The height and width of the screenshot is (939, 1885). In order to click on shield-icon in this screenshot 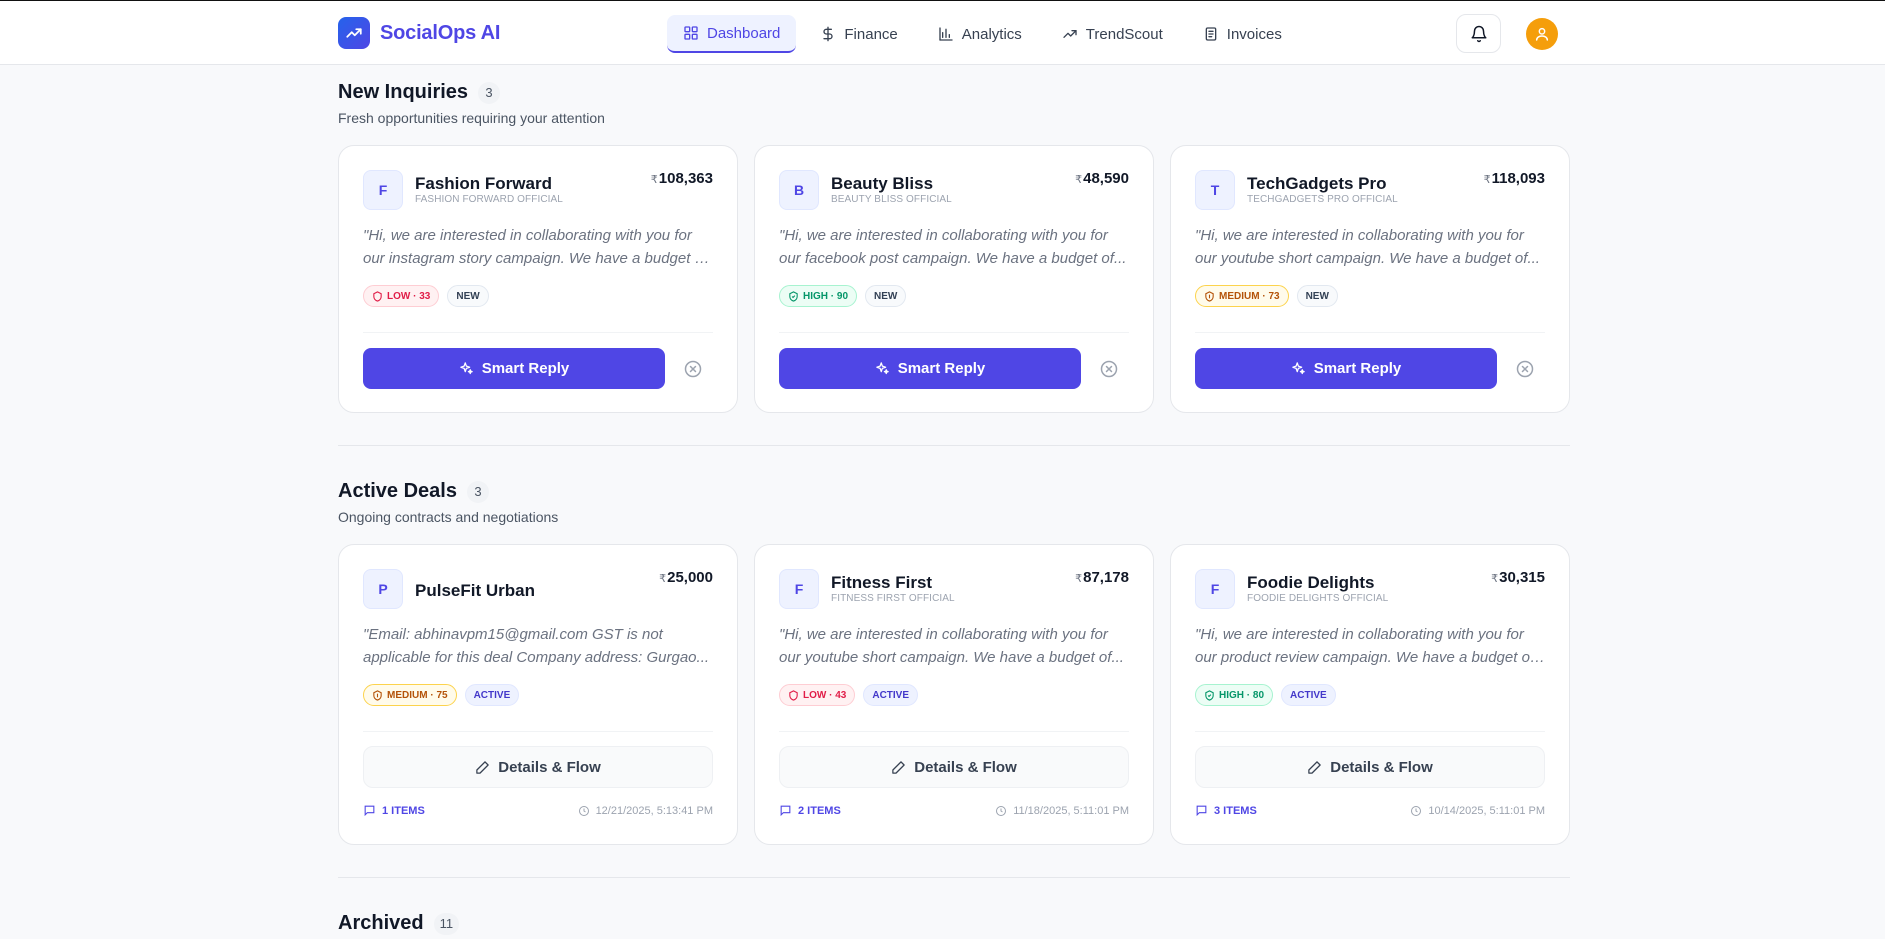, I will do `click(793, 695)`.